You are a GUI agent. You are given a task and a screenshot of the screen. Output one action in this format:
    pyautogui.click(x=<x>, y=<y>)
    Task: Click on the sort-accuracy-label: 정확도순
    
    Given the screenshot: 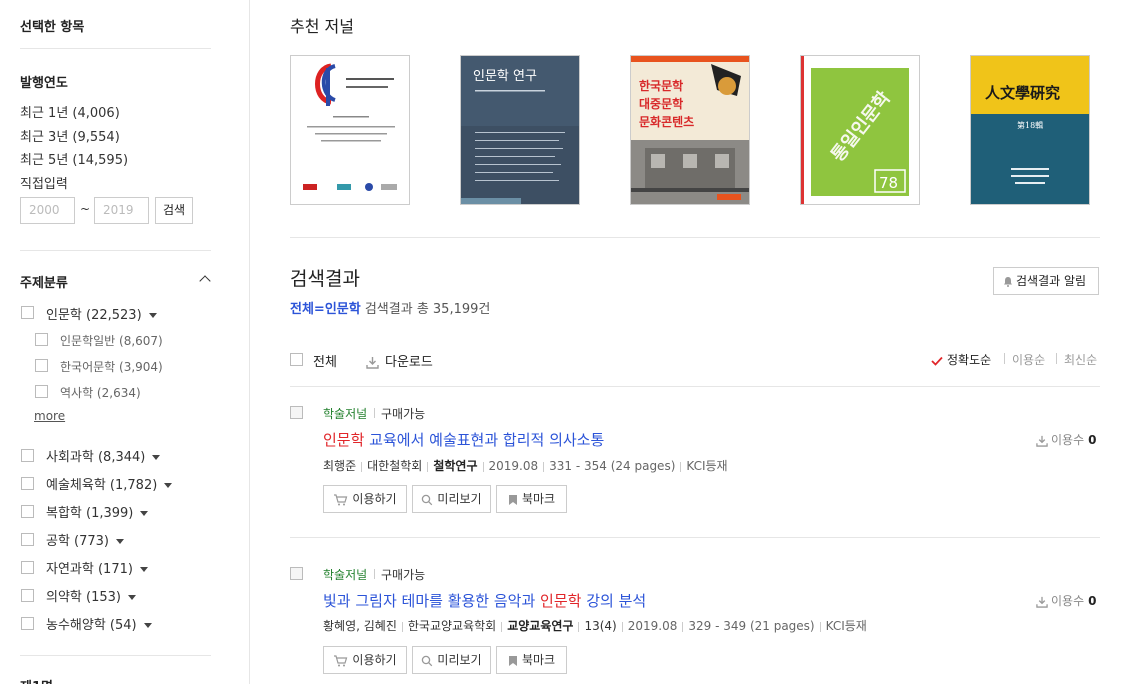 What is the action you would take?
    pyautogui.click(x=969, y=360)
    